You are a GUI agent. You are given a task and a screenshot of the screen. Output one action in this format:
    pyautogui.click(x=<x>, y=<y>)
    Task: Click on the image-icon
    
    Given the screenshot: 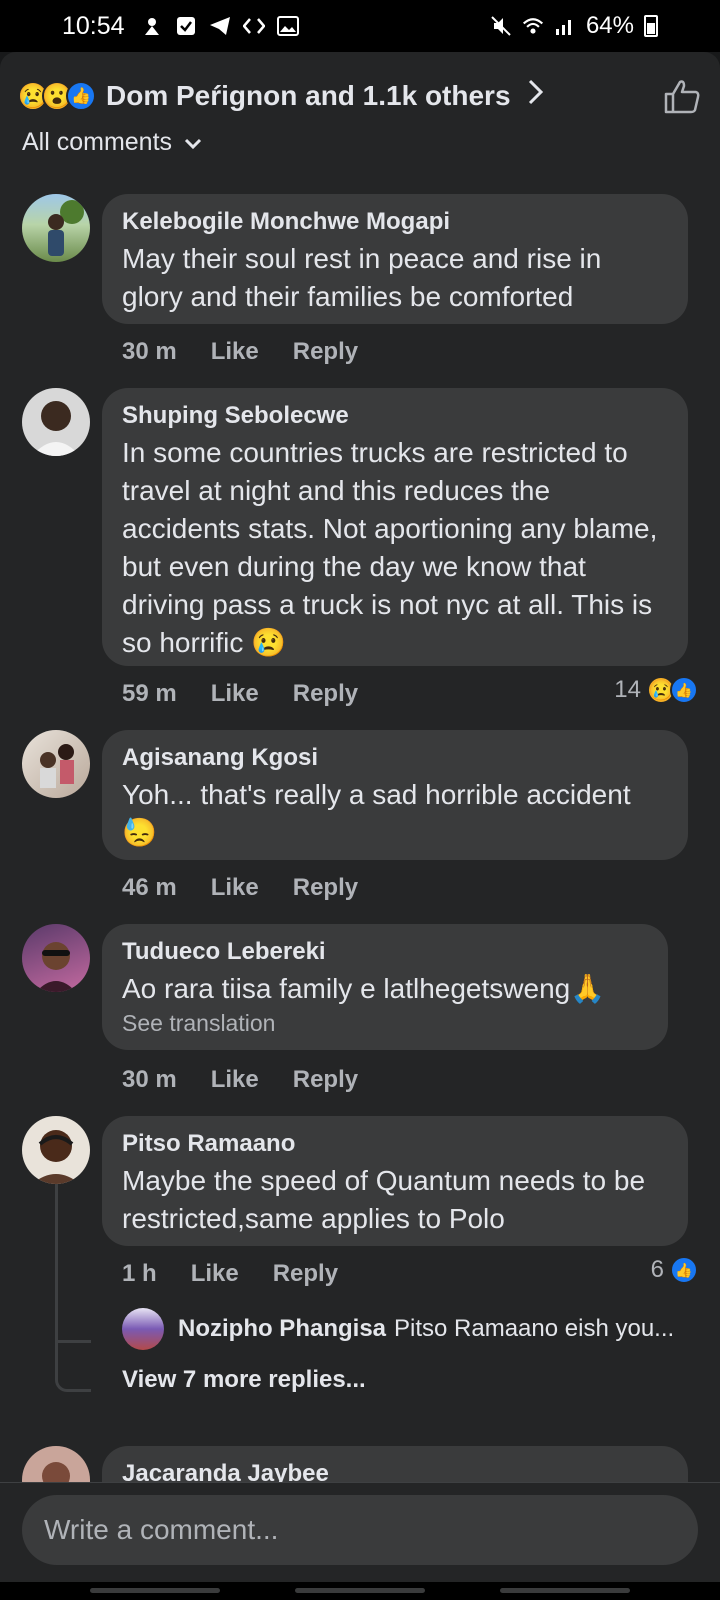 What is the action you would take?
    pyautogui.click(x=287, y=26)
    